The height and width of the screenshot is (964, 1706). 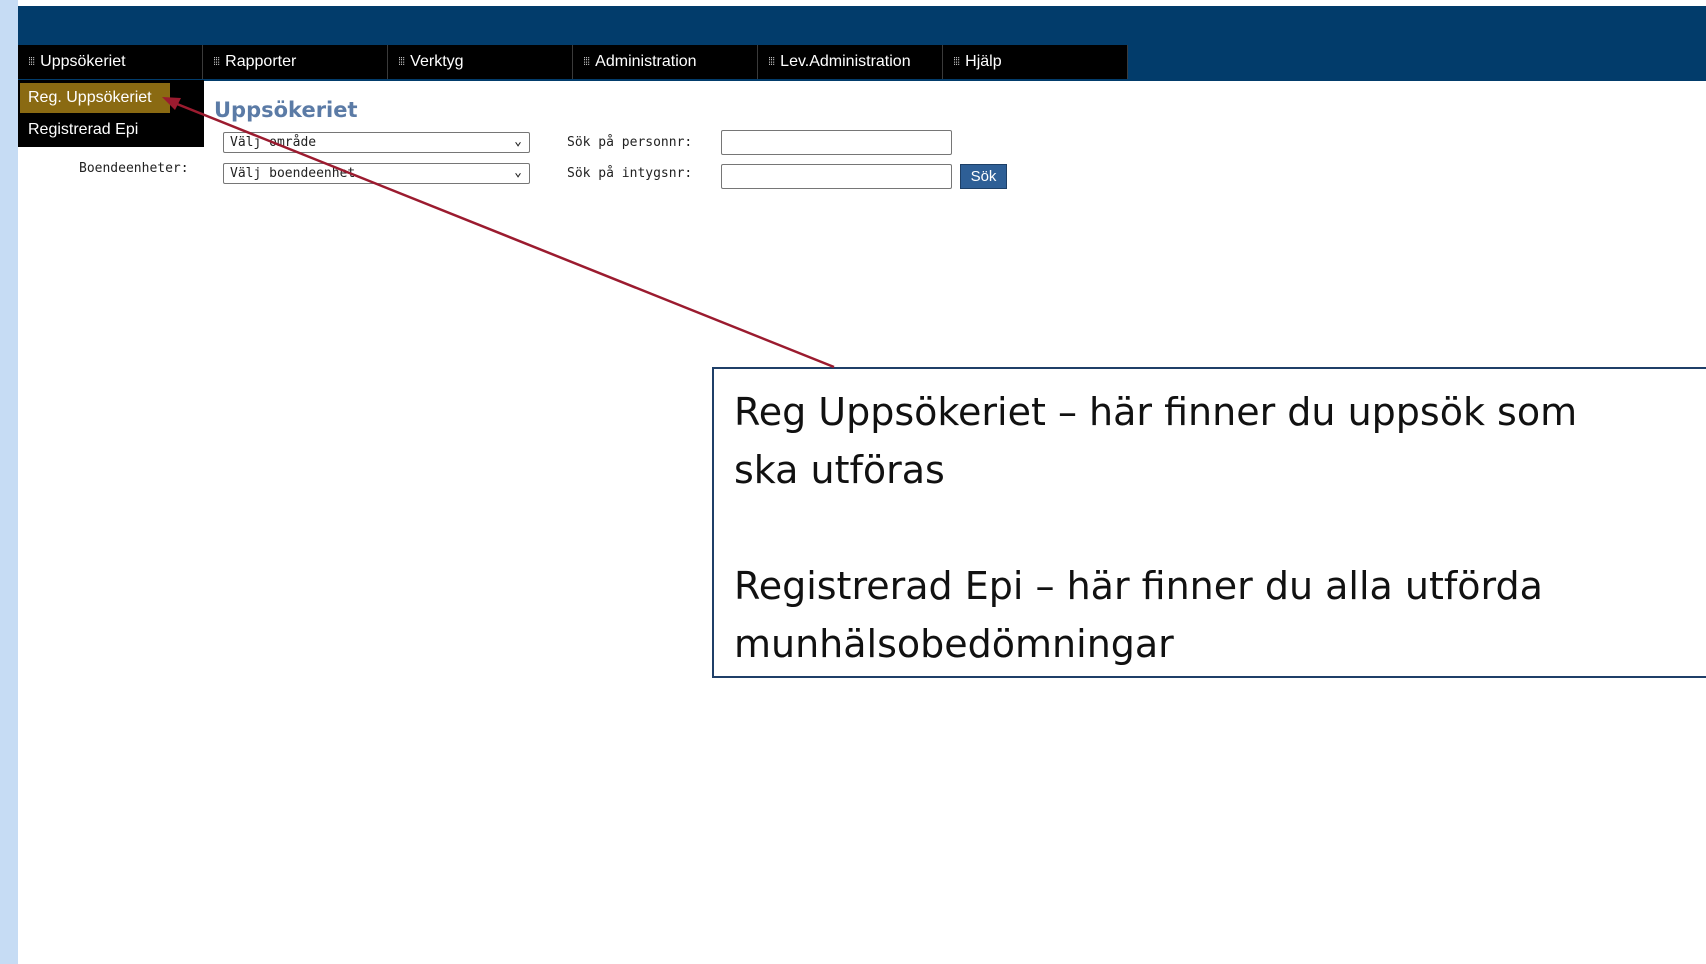 I want to click on arrow-line, so click(x=503, y=234).